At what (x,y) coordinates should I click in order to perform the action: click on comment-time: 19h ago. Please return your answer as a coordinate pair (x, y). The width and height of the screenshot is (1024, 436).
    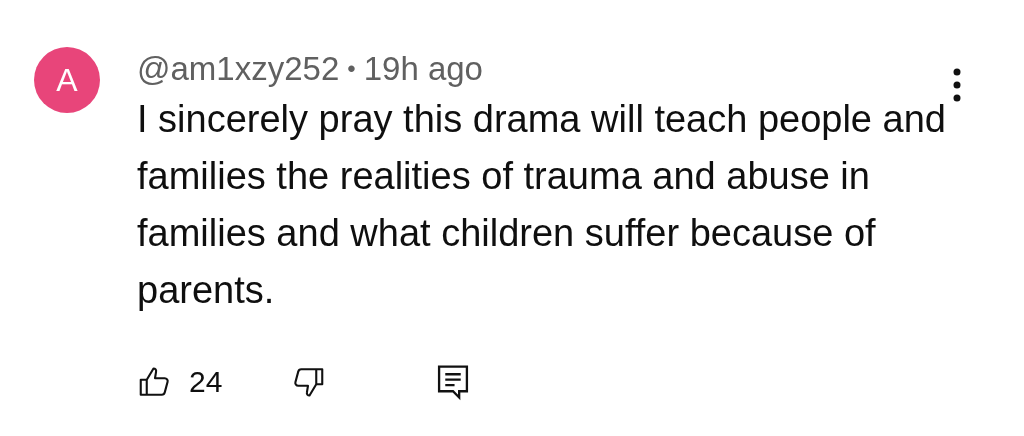
    Looking at the image, I should click on (423, 69).